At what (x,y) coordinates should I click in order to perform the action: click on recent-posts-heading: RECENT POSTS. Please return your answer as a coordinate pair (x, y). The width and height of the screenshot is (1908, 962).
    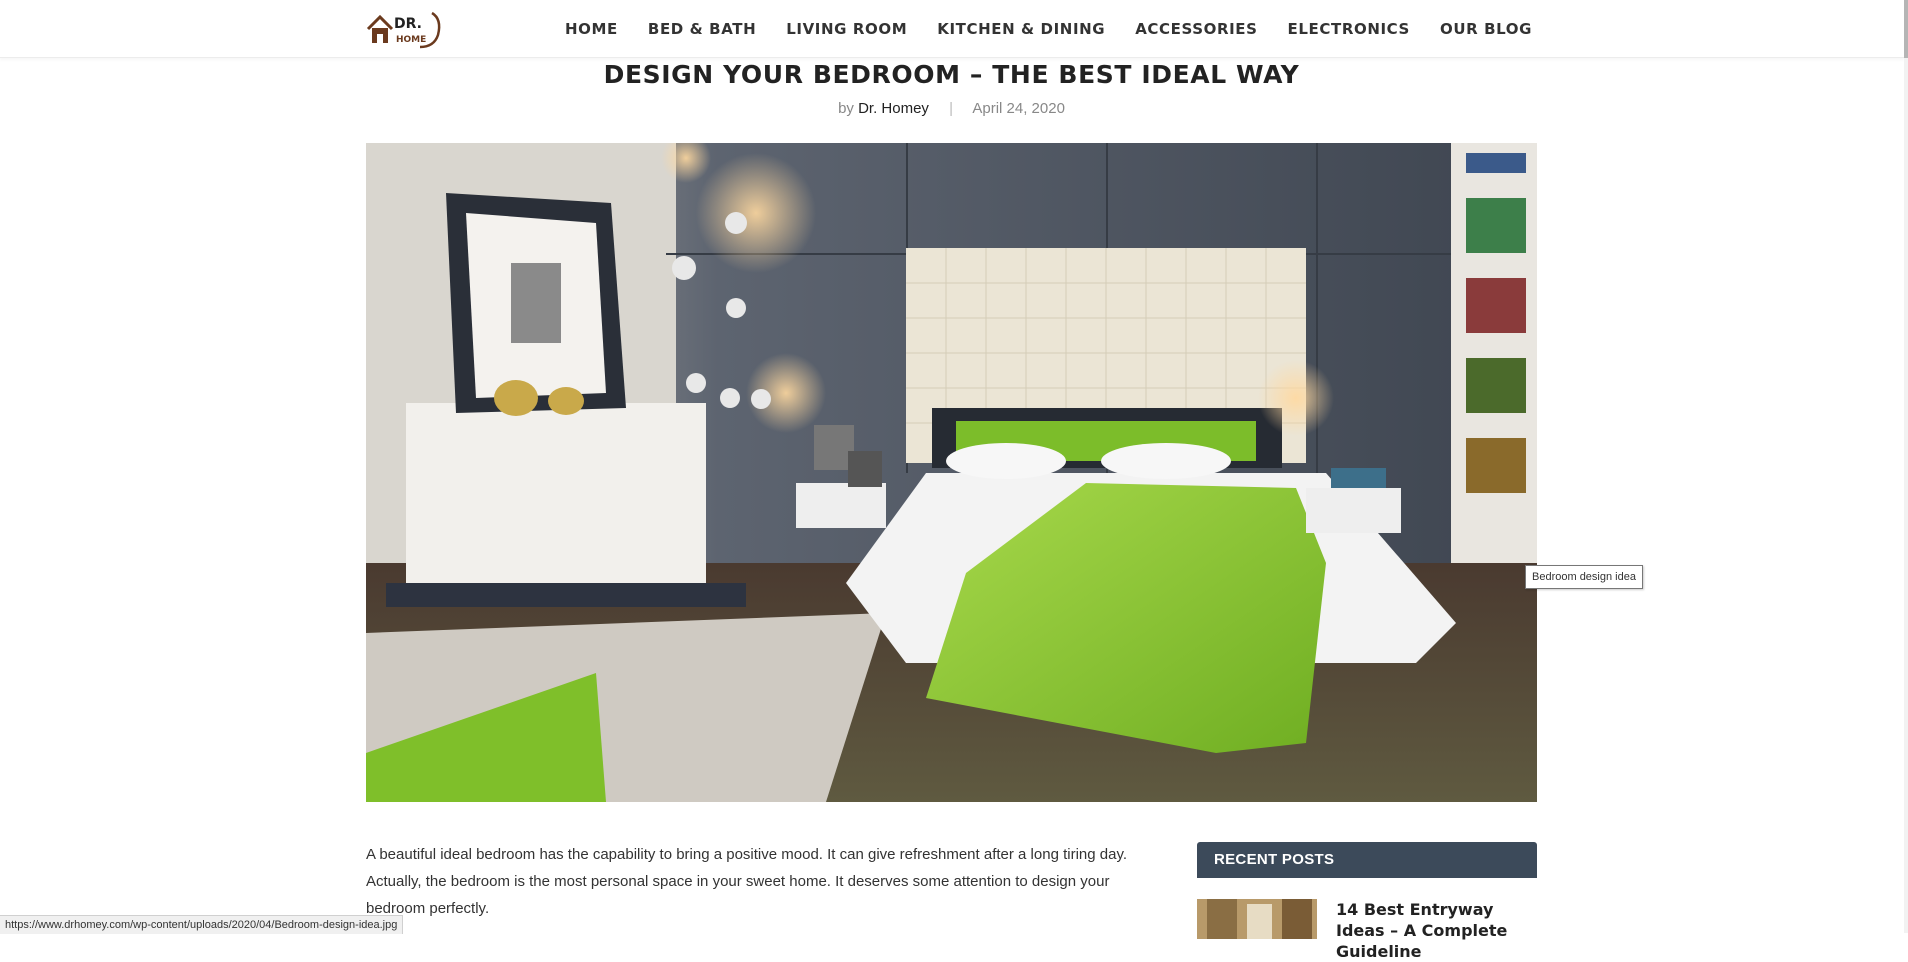
    Looking at the image, I should click on (1367, 860).